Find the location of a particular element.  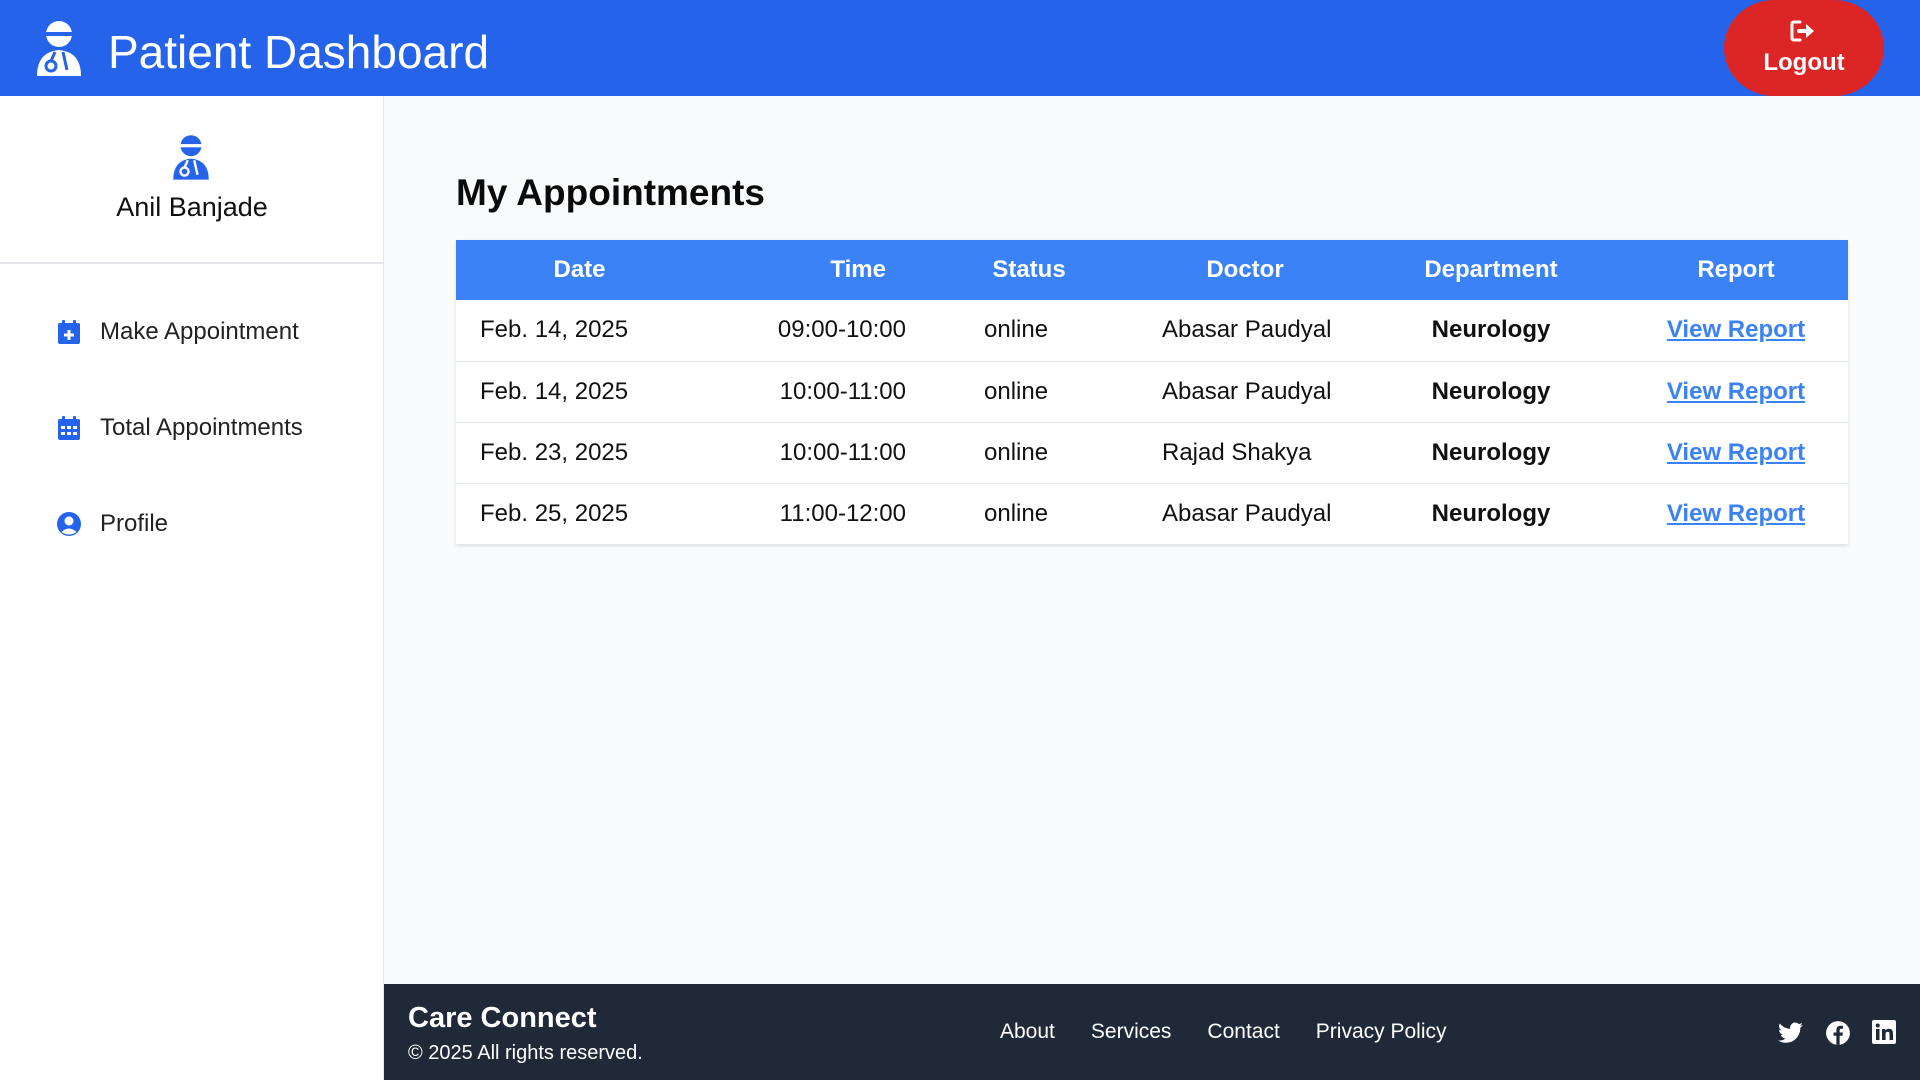

column-header-department: Department is located at coordinates (1491, 269).